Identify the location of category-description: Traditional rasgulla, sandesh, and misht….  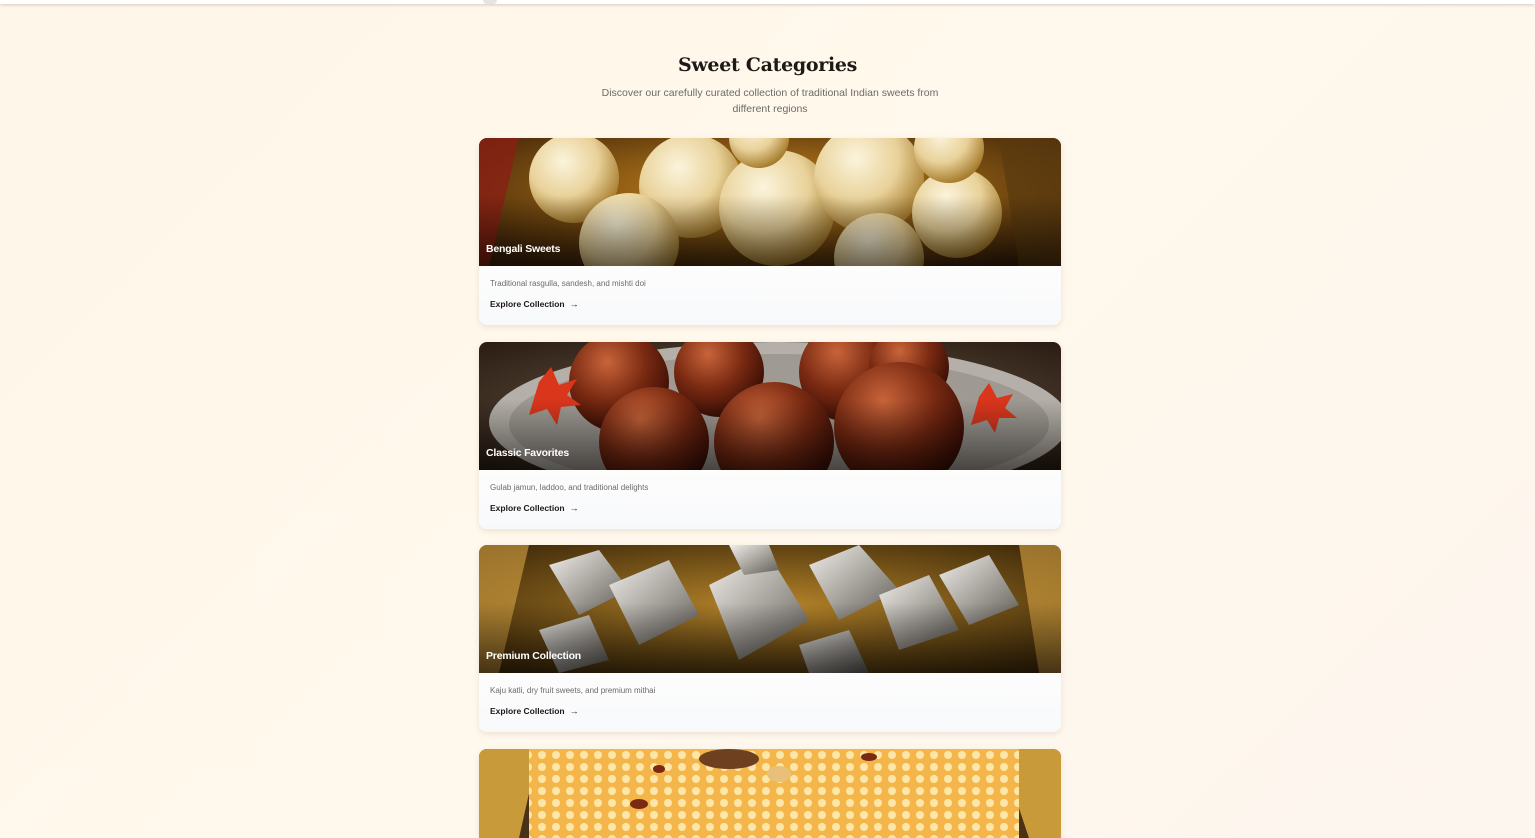
(568, 283).